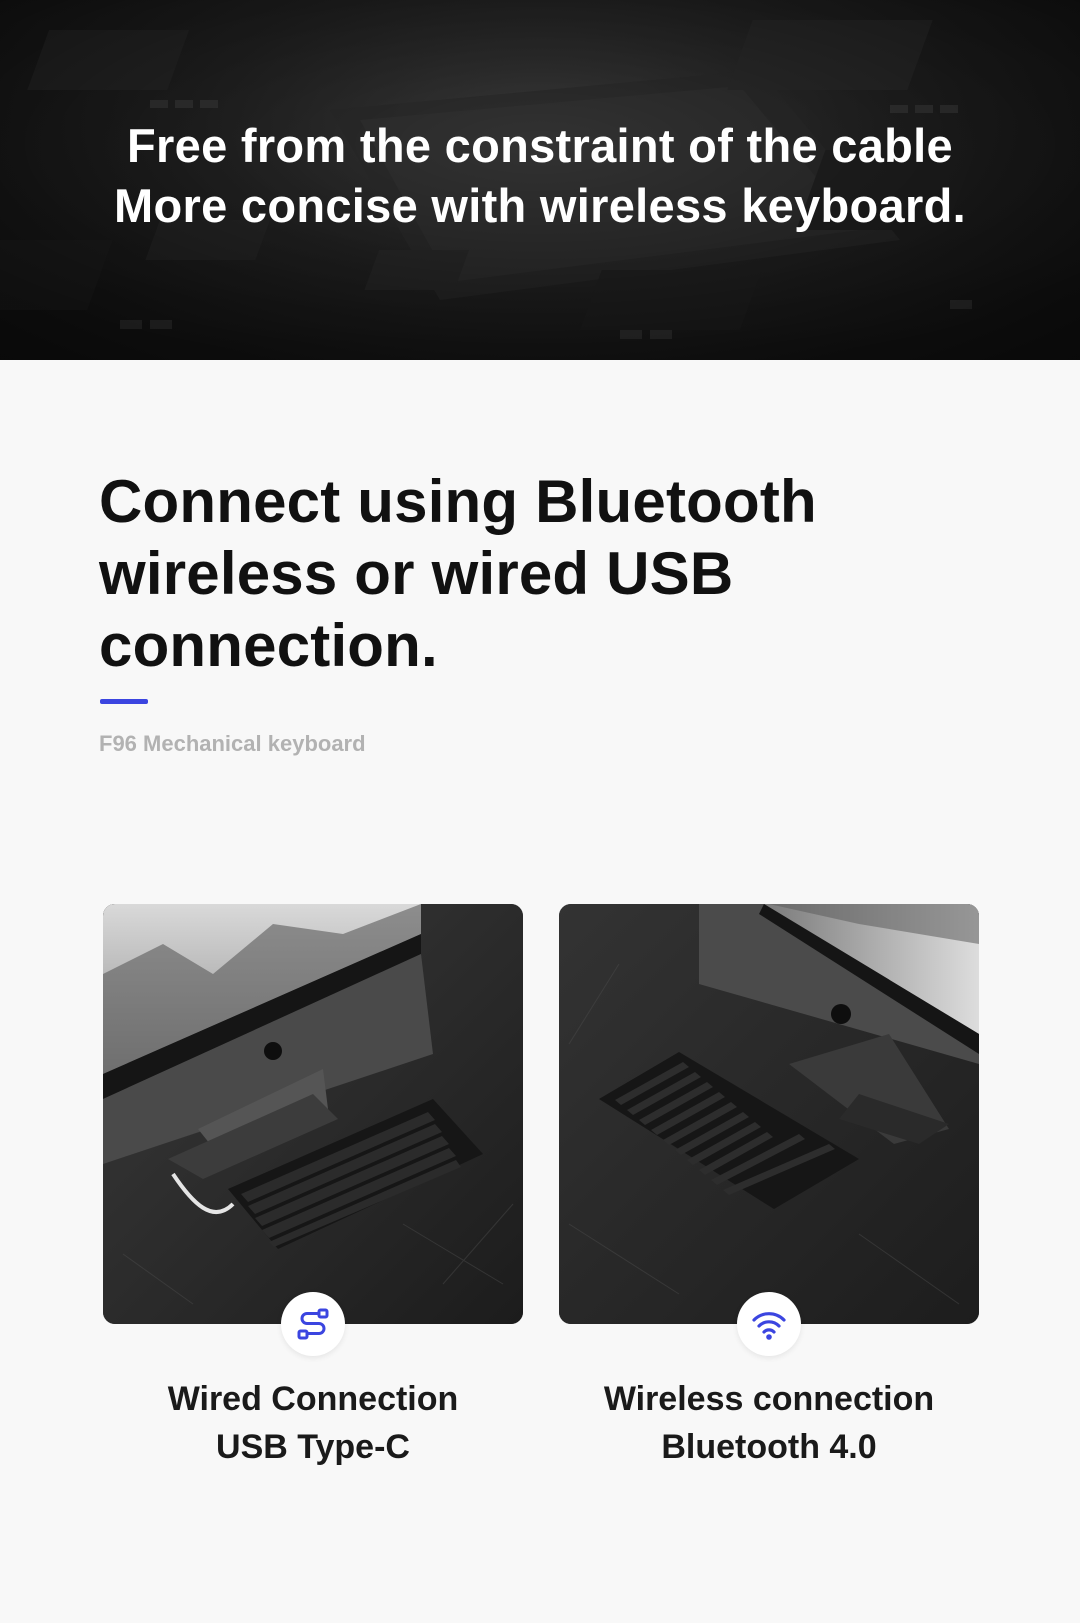 The image size is (1080, 1623). Describe the element at coordinates (769, 1399) in the screenshot. I see `wireless-card-title: Wireless connection` at that location.